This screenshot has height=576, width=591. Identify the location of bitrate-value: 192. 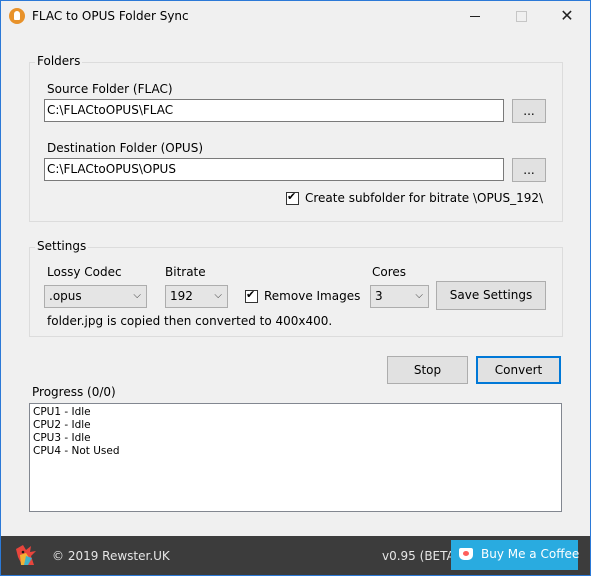
(181, 296).